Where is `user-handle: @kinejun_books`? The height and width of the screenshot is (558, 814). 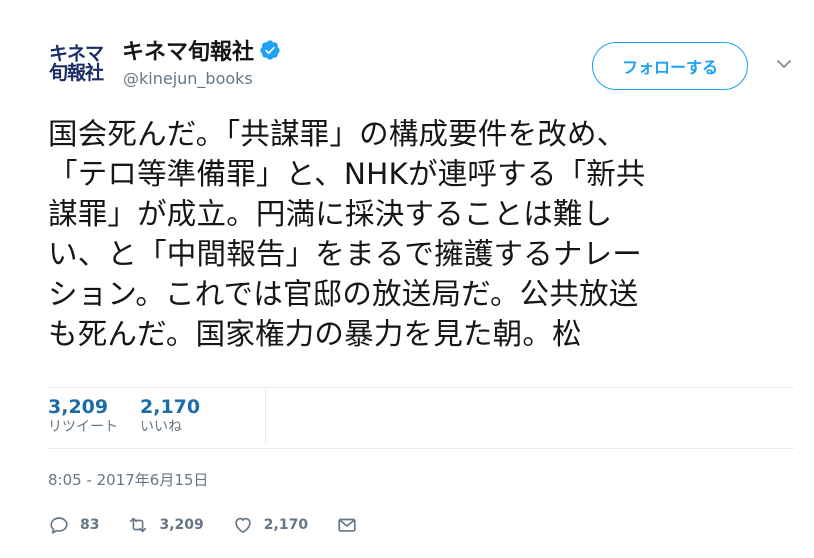 user-handle: @kinejun_books is located at coordinates (188, 78).